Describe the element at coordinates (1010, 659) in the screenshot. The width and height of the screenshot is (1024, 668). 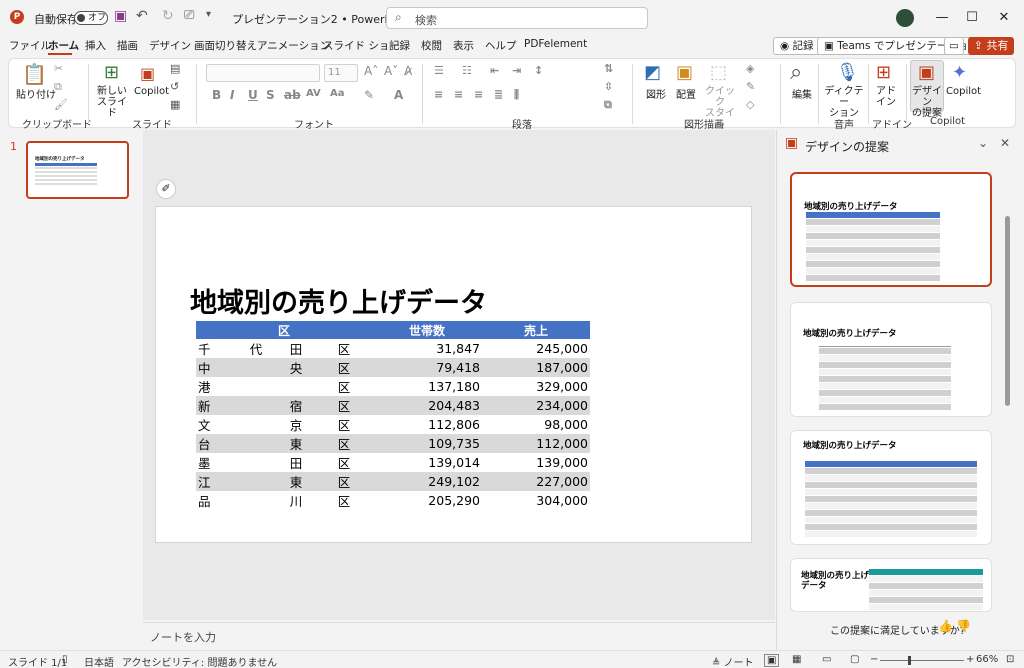
I see `fit-slide-icon: ⊡` at that location.